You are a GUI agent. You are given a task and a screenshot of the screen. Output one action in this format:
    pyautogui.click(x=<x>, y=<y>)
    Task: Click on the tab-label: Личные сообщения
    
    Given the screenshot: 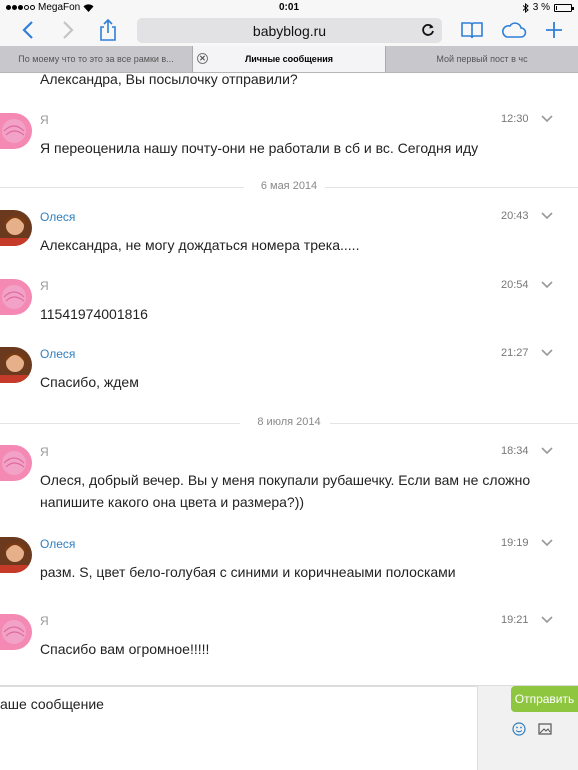 What is the action you would take?
    pyautogui.click(x=289, y=59)
    